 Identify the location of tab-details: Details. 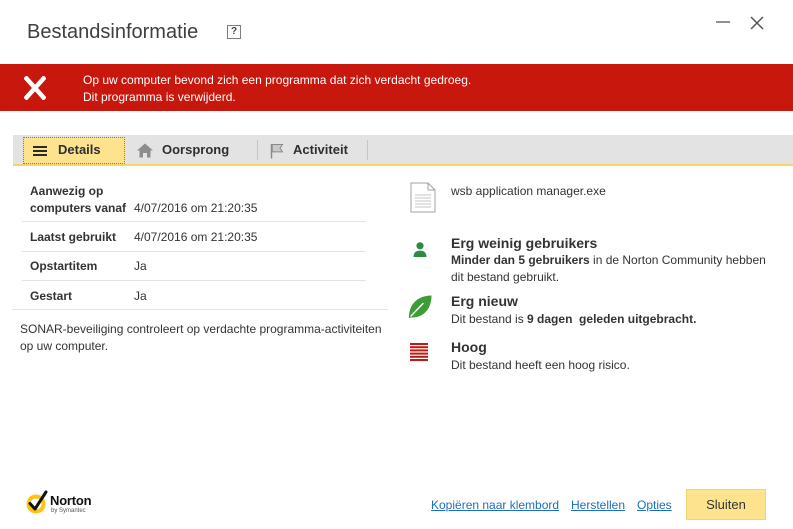
(74, 150).